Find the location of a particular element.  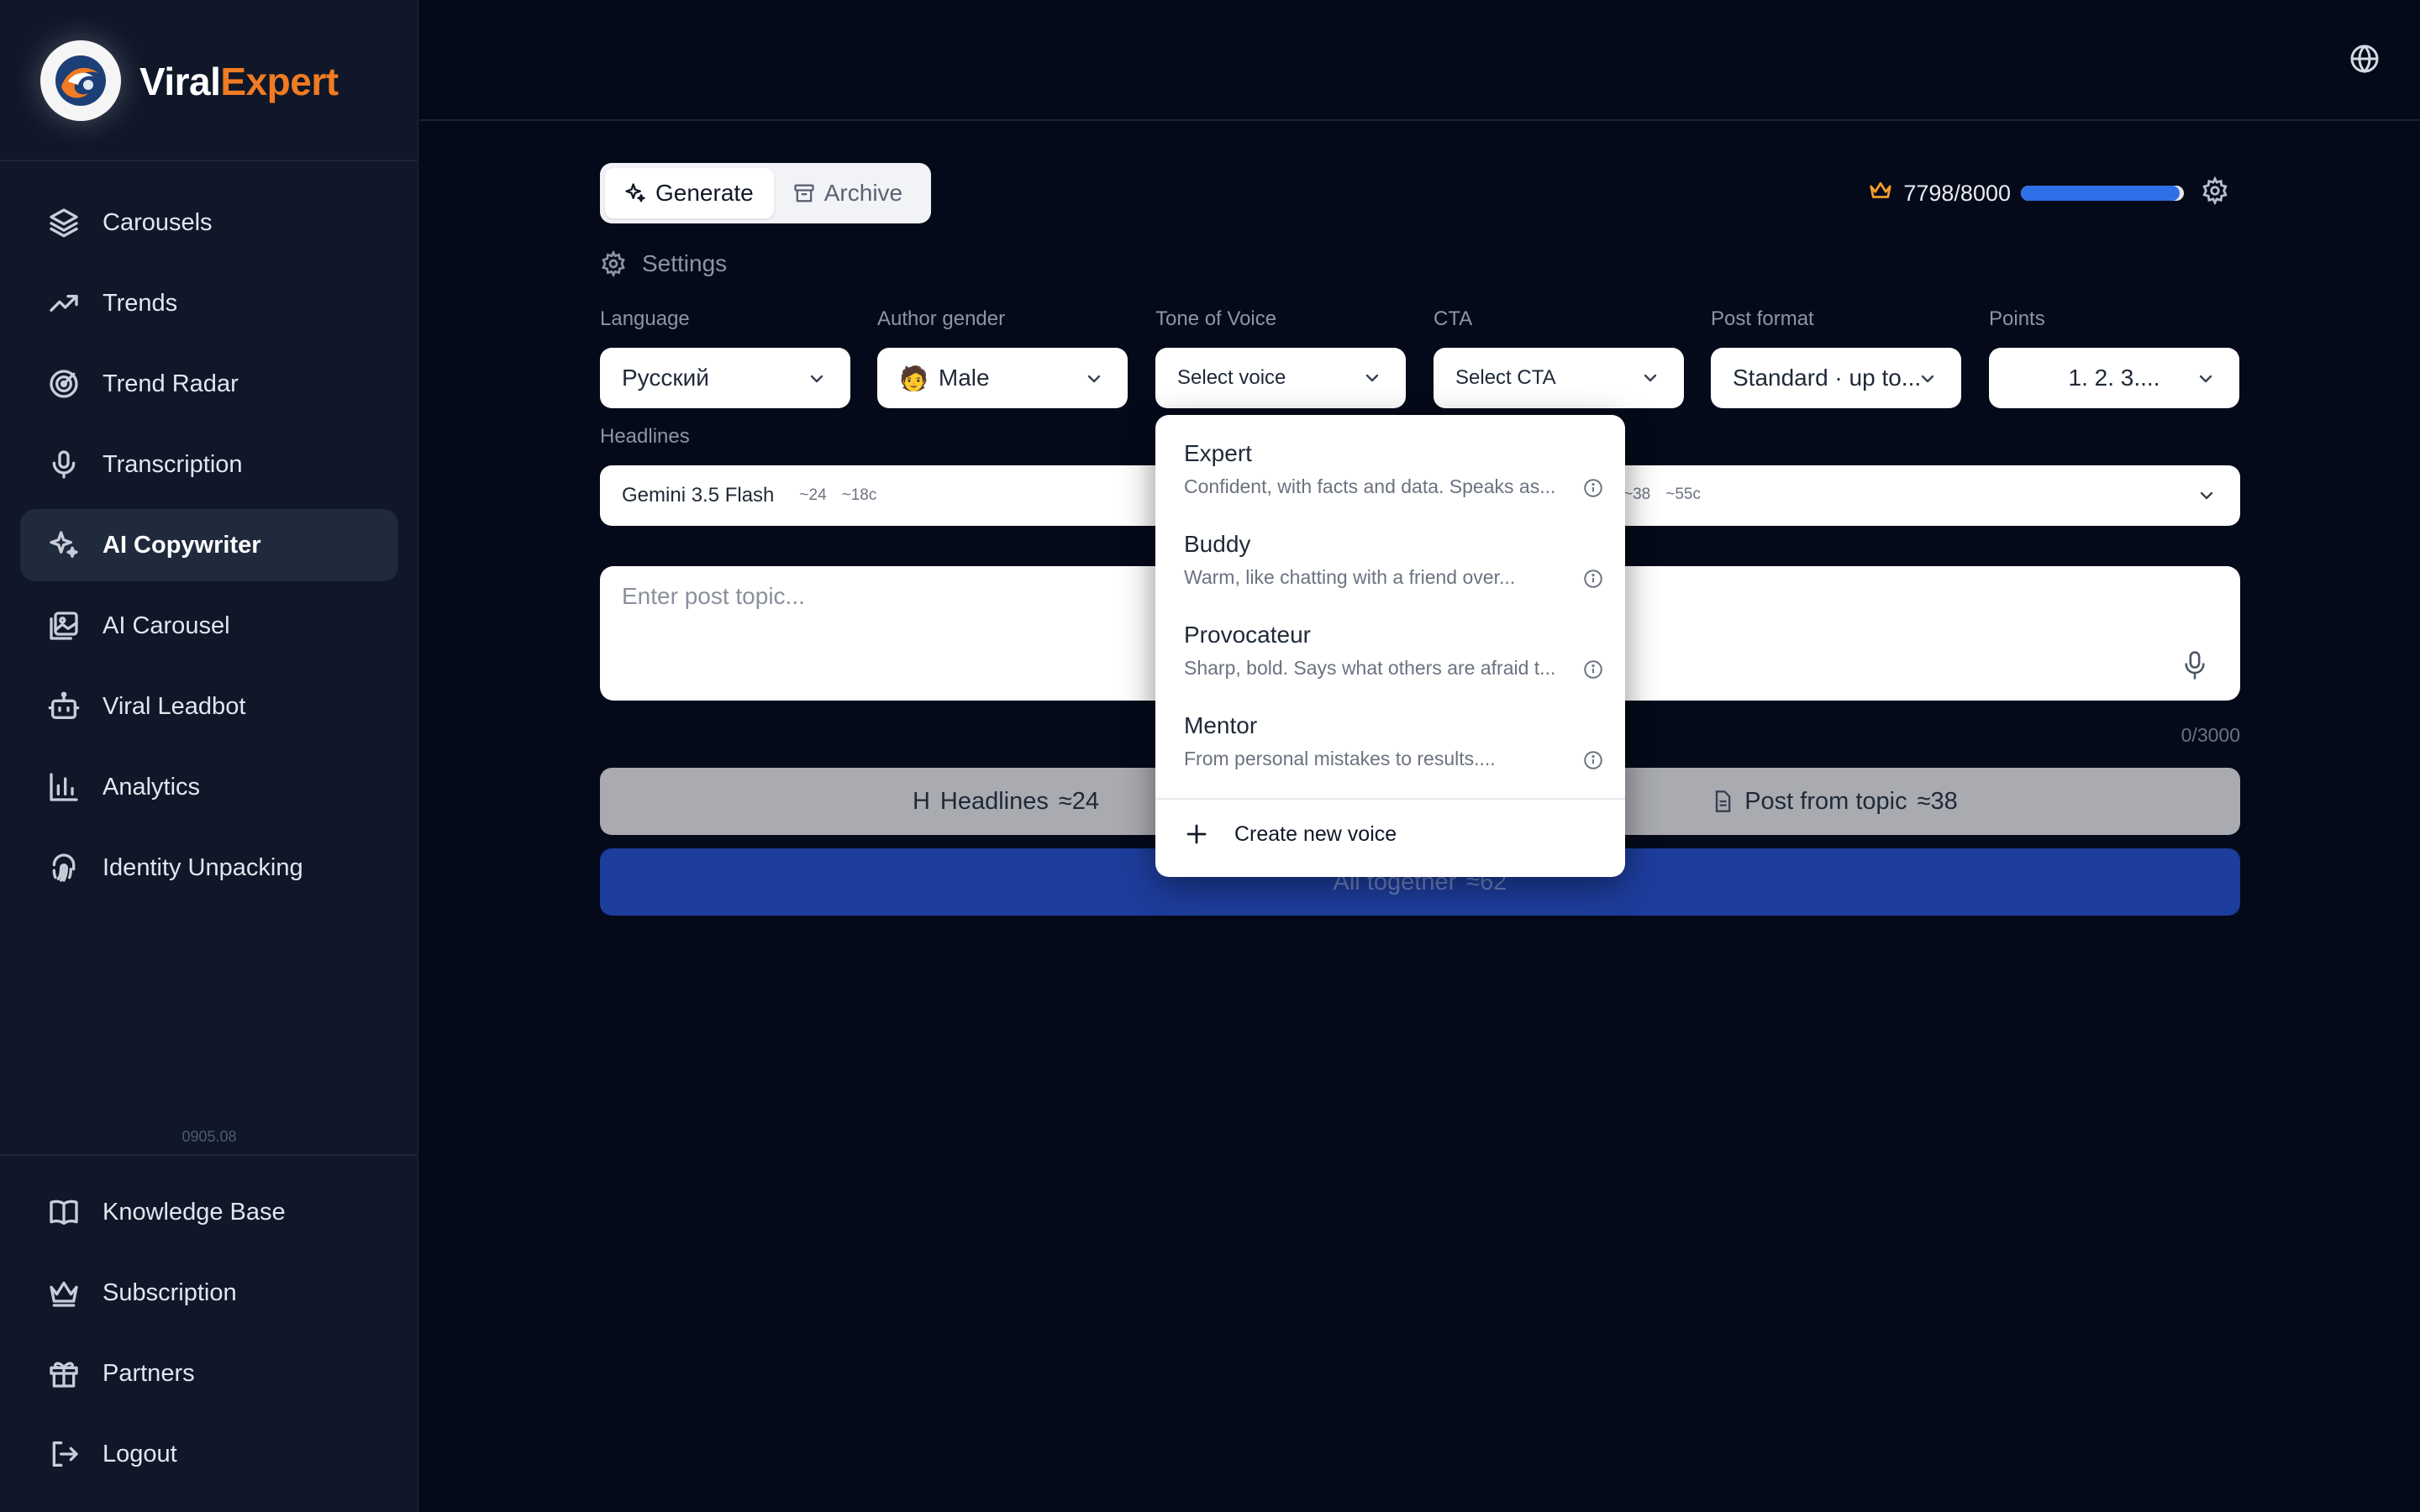

book-icon is located at coordinates (64, 1212).